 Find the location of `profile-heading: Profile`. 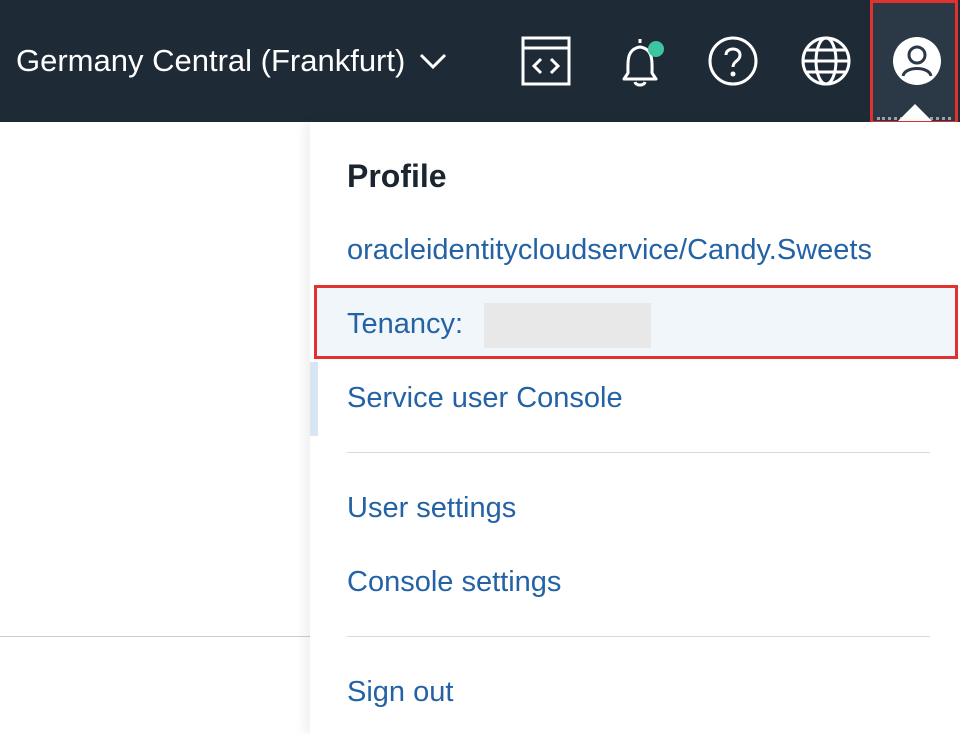

profile-heading: Profile is located at coordinates (397, 176).